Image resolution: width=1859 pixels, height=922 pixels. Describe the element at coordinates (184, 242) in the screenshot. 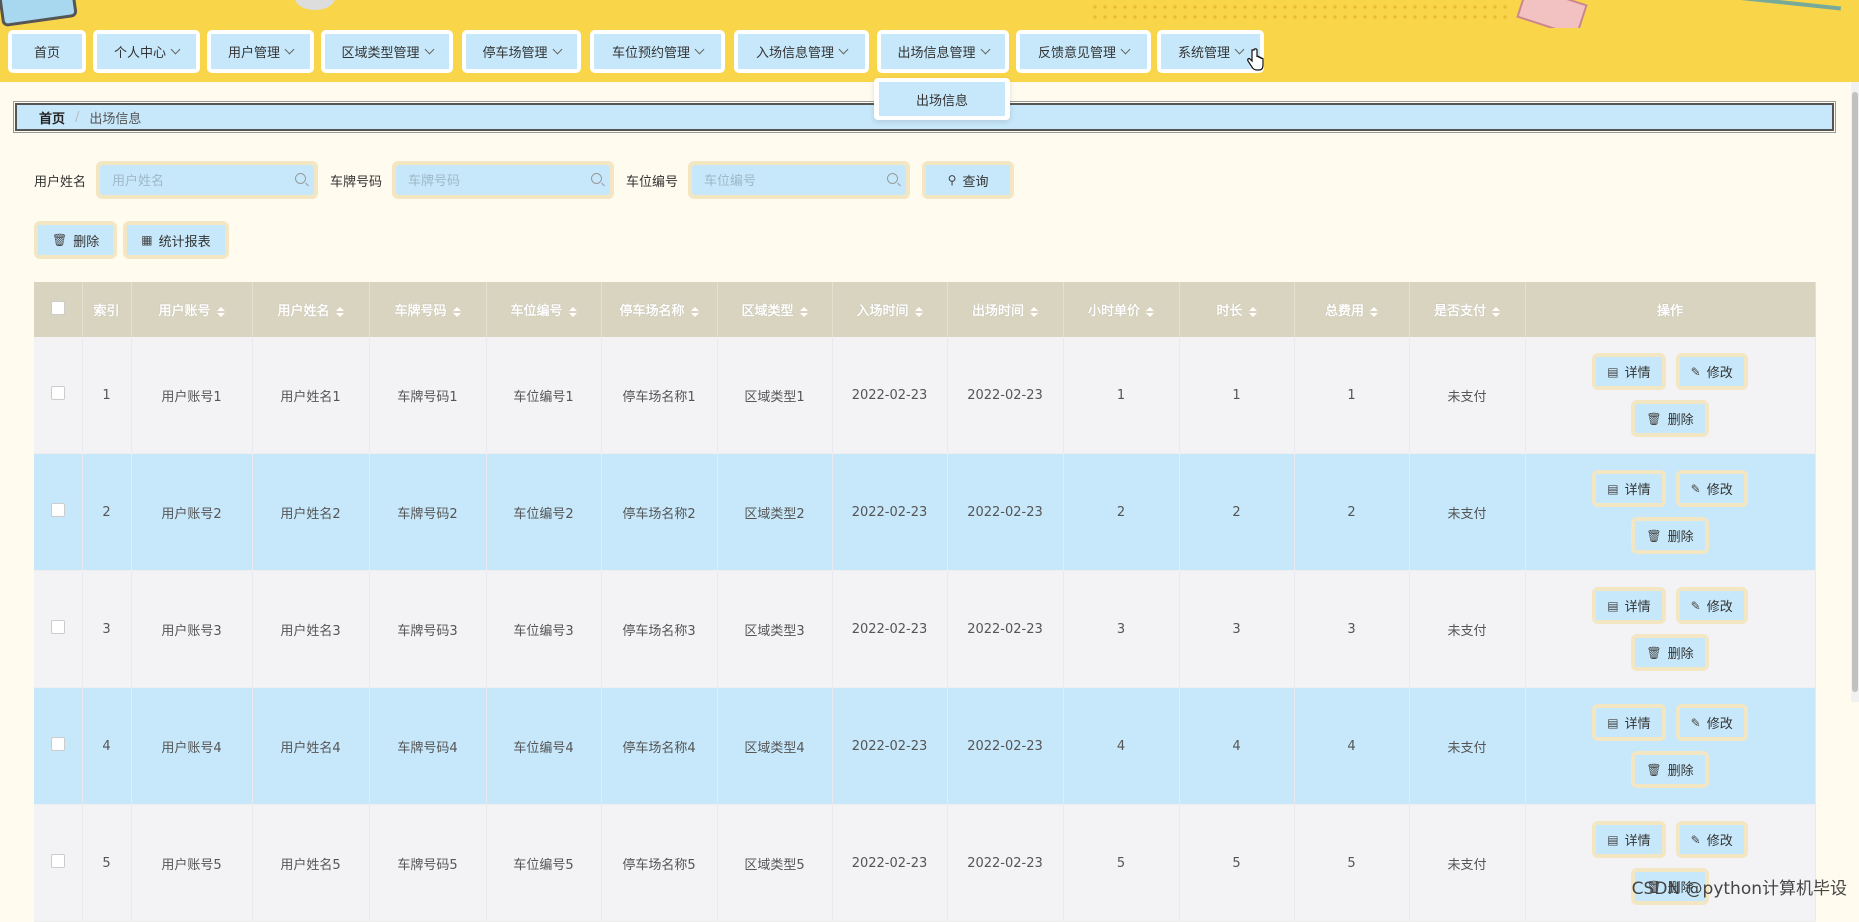

I see `stats-label: 统计报表` at that location.